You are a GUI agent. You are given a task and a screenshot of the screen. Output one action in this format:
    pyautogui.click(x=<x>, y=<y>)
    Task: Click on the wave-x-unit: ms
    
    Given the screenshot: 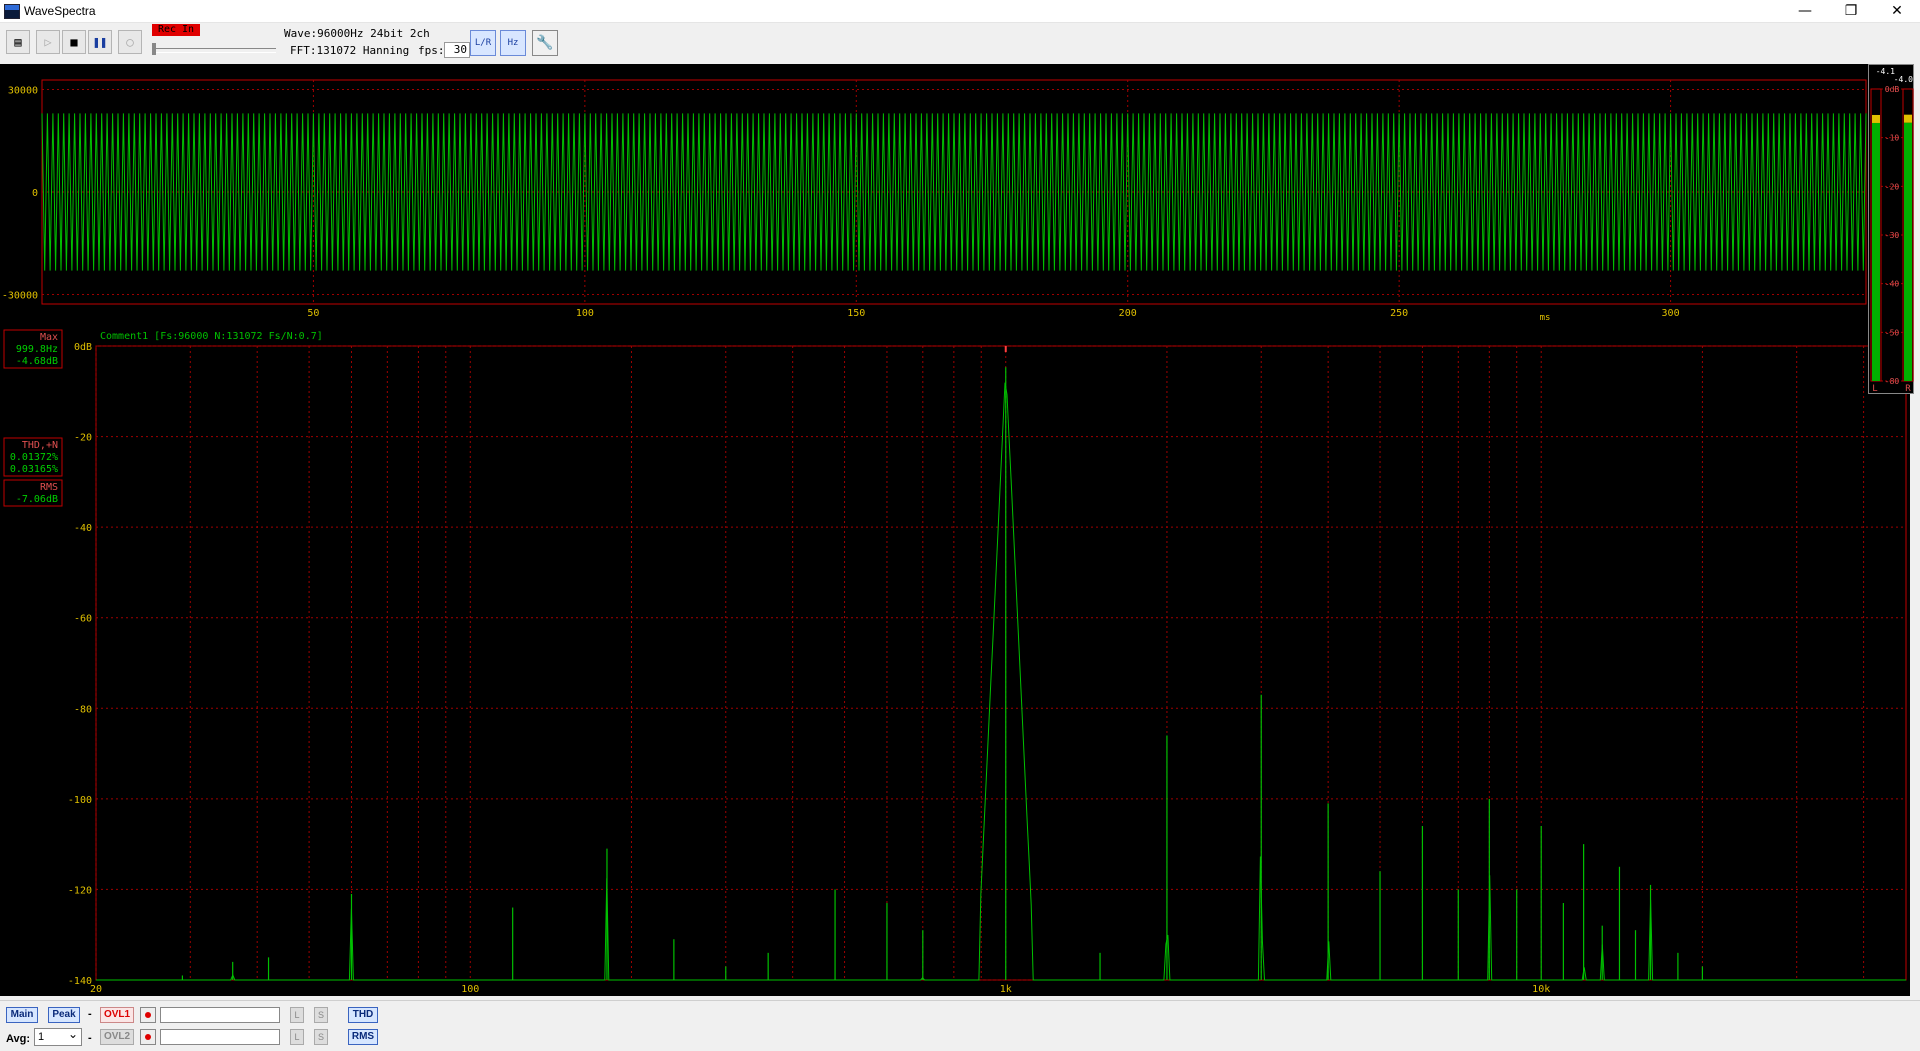 What is the action you would take?
    pyautogui.click(x=1545, y=318)
    